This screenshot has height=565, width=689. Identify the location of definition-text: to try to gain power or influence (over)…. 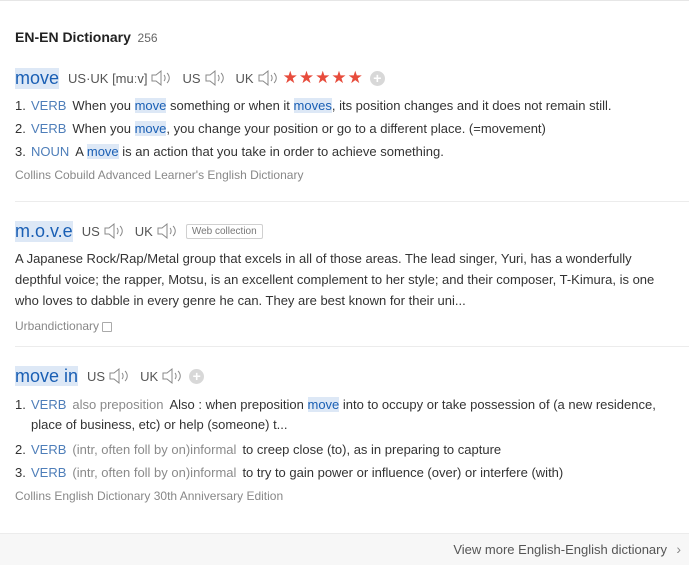
(403, 472).